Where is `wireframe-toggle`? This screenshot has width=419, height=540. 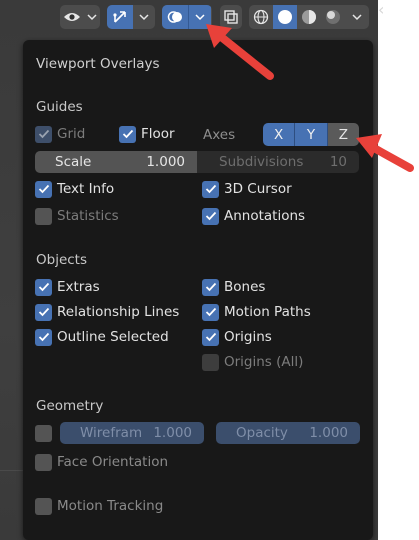 wireframe-toggle is located at coordinates (46, 433).